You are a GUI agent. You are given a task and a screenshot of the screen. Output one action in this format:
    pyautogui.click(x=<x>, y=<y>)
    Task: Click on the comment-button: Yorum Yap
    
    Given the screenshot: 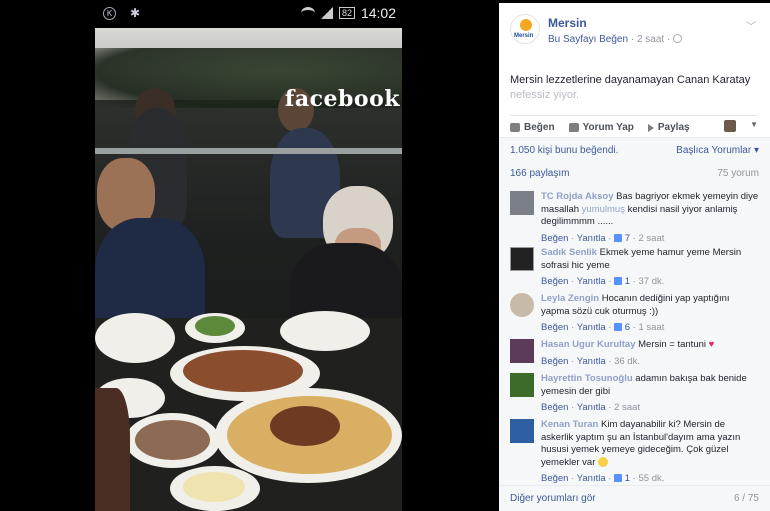 What is the action you would take?
    pyautogui.click(x=601, y=127)
    